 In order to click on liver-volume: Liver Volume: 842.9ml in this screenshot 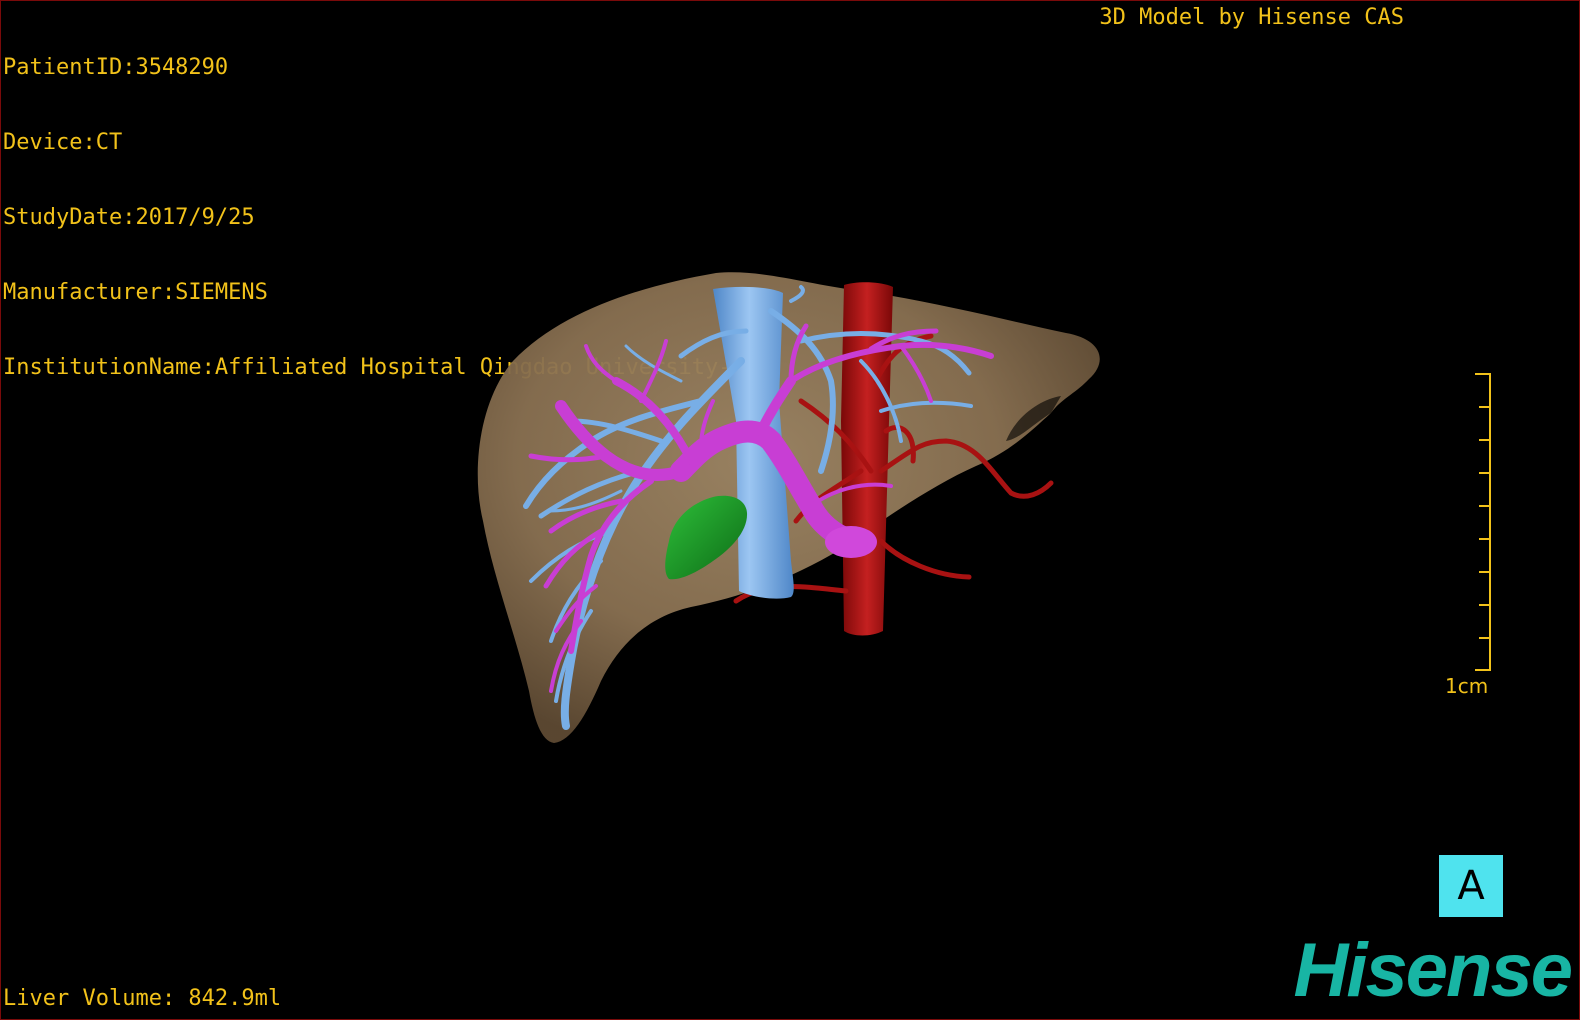, I will do `click(142, 998)`.